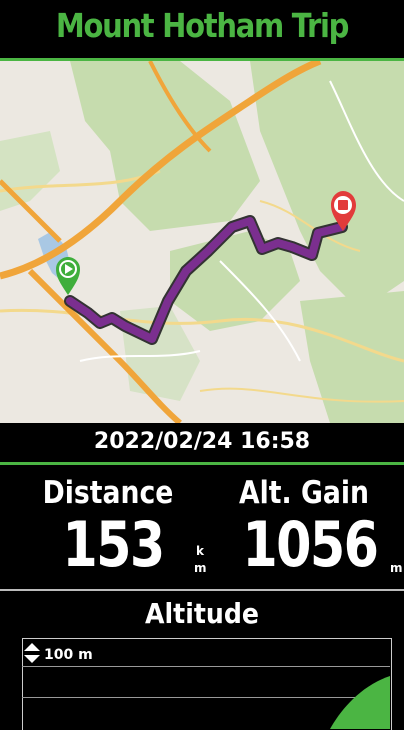  Describe the element at coordinates (304, 493) in the screenshot. I see `alt-gain-label: Alt. Gain` at that location.